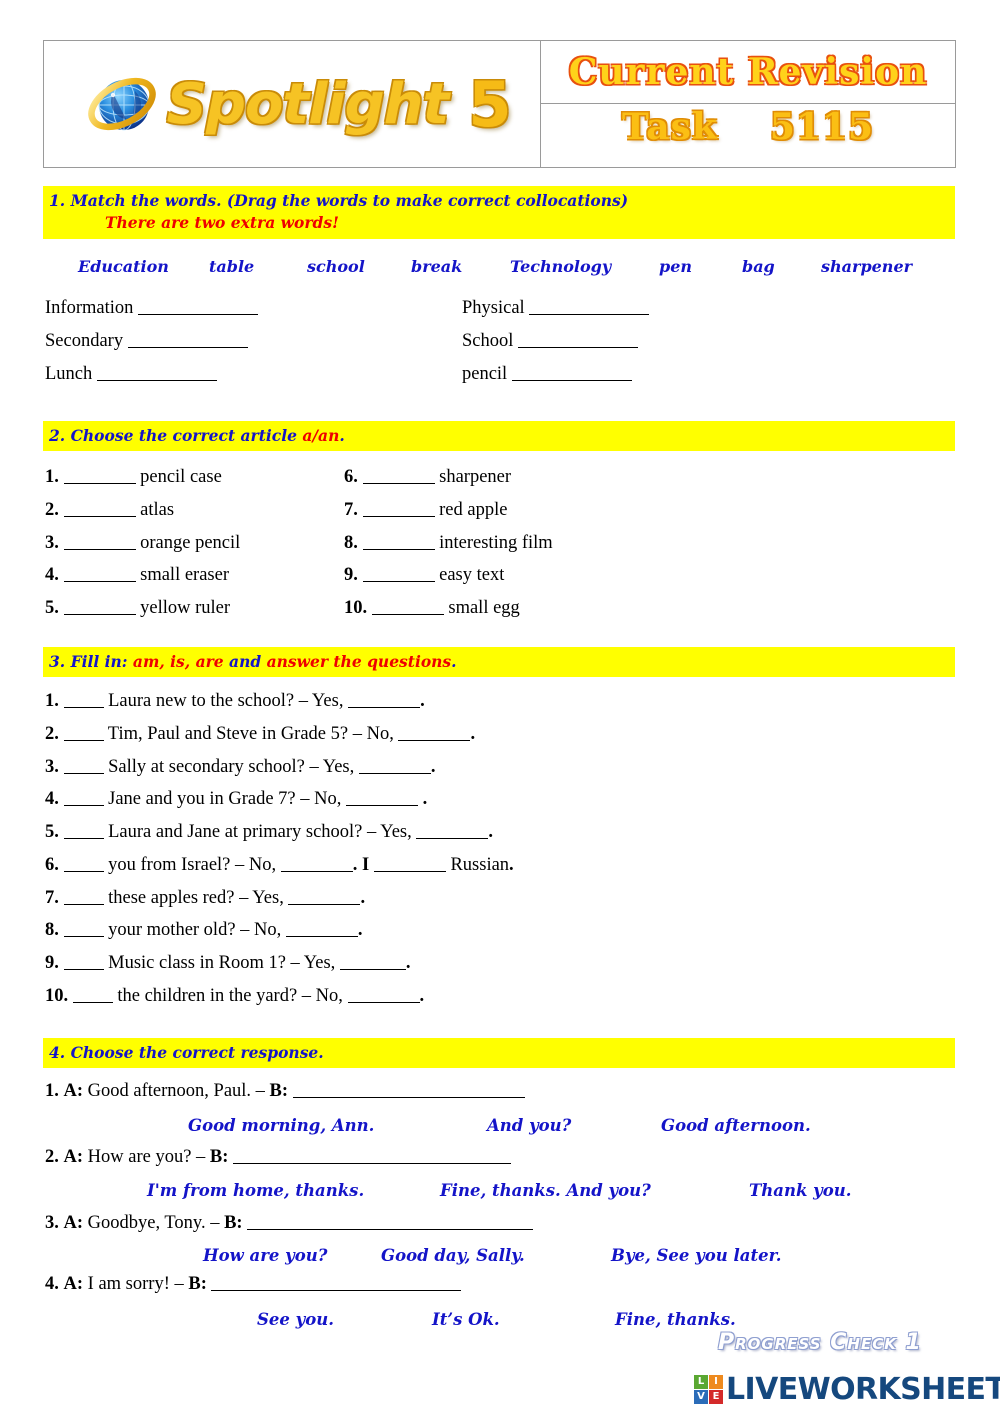 The width and height of the screenshot is (1000, 1414). Describe the element at coordinates (359, 661) in the screenshot. I see `section-3-heading-p4: answer the questions` at that location.